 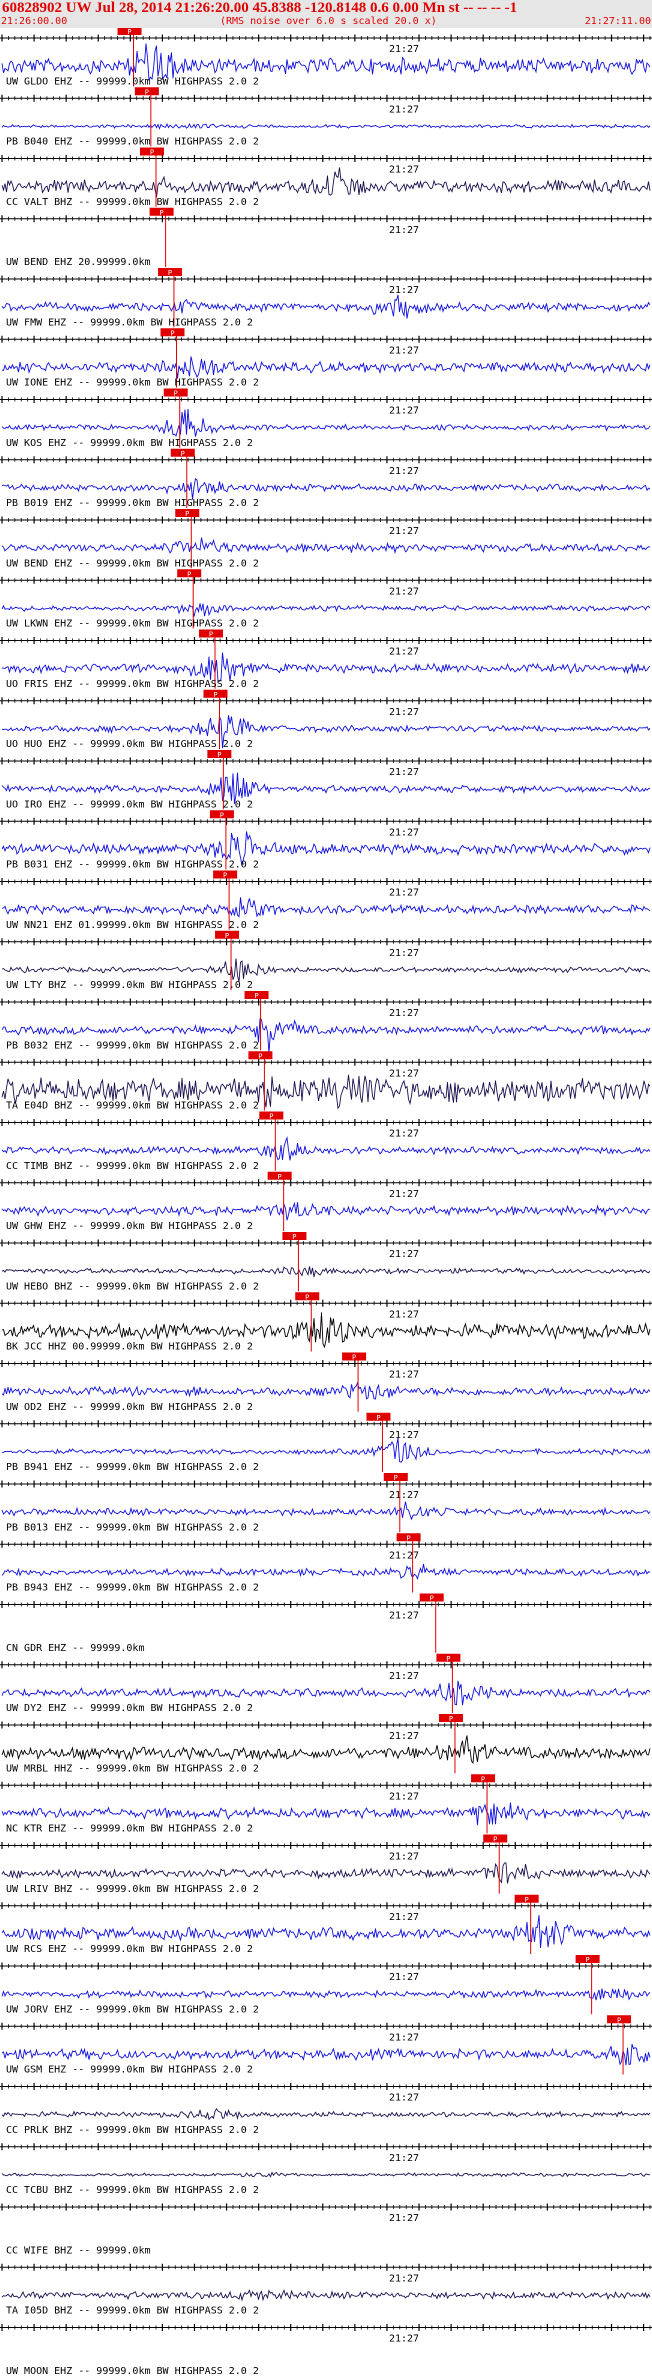 What do you see at coordinates (617, 21) in the screenshot?
I see `time-end-label: 21:27:11.00` at bounding box center [617, 21].